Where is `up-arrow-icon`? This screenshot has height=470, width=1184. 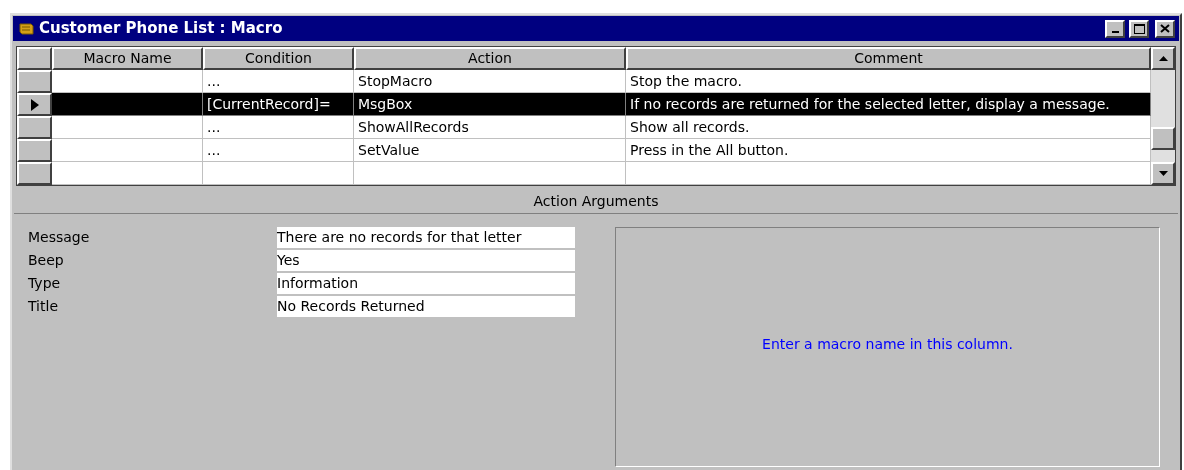 up-arrow-icon is located at coordinates (1163, 58).